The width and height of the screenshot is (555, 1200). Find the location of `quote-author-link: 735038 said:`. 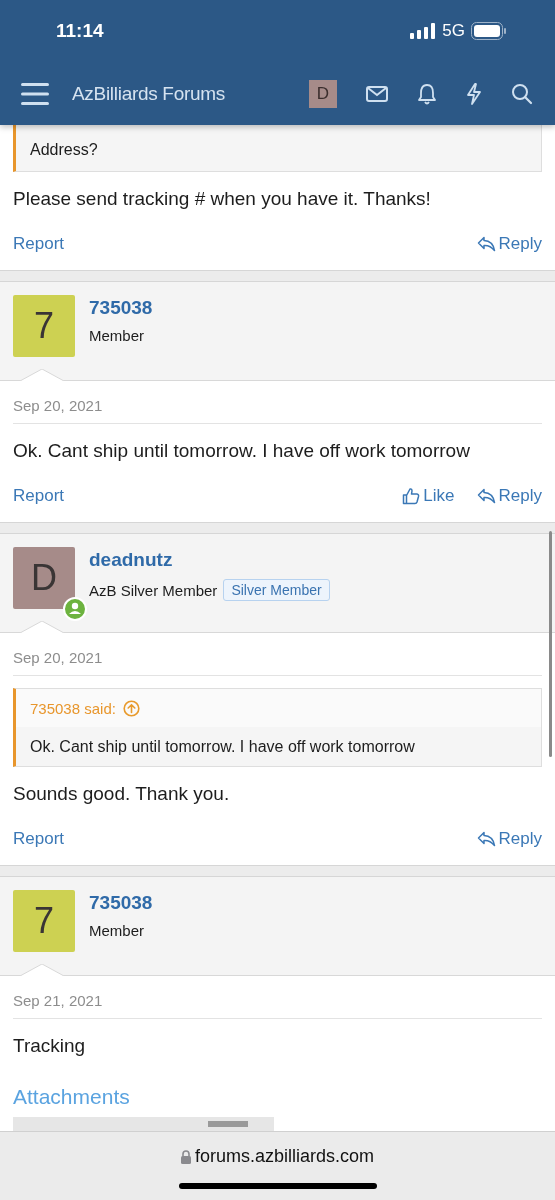

quote-author-link: 735038 said: is located at coordinates (73, 708).